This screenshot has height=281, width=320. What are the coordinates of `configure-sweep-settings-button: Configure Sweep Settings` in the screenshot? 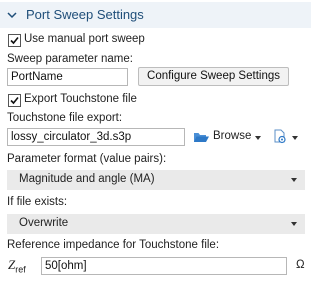 It's located at (213, 76).